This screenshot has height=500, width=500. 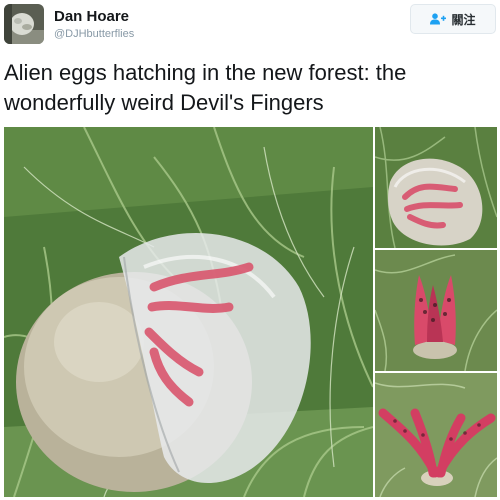 I want to click on add-user-icon, so click(x=438, y=19).